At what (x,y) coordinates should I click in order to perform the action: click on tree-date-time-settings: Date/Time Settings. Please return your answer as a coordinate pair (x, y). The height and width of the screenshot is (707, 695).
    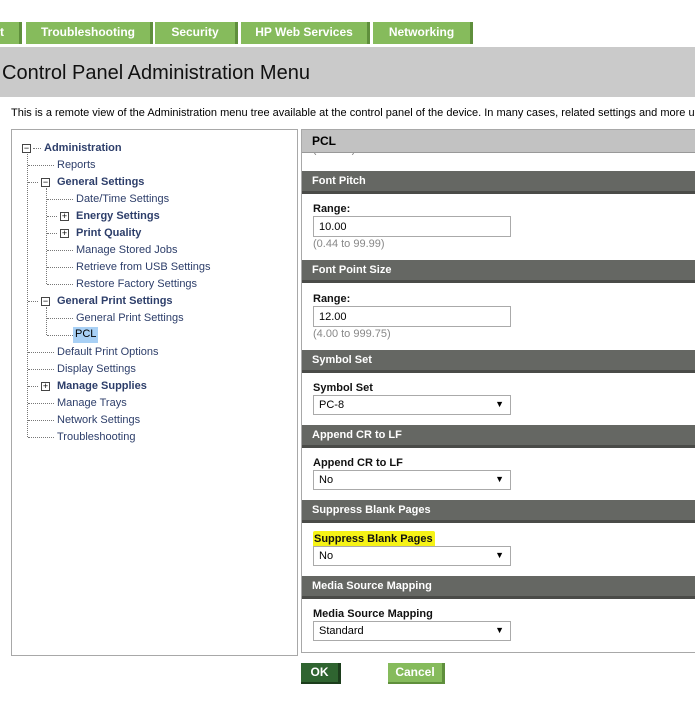
    Looking at the image, I should click on (122, 199).